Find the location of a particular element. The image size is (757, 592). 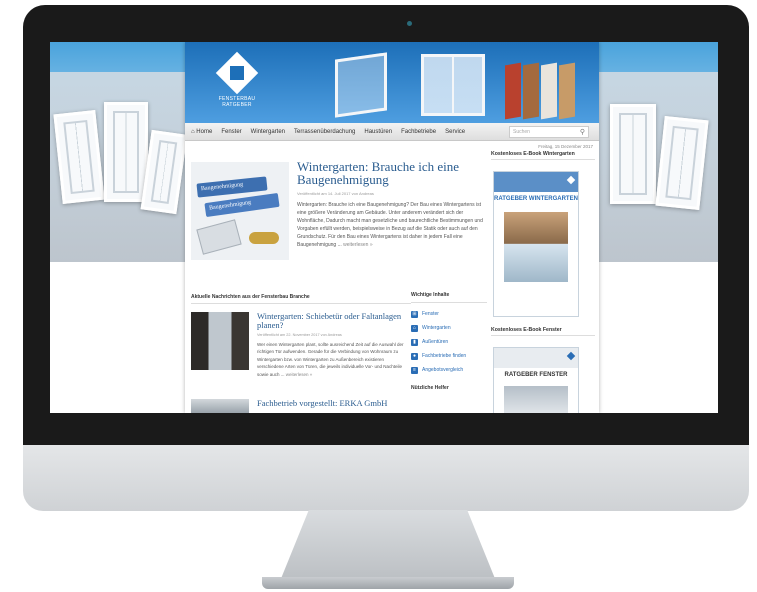

monitor-chin is located at coordinates (386, 478).